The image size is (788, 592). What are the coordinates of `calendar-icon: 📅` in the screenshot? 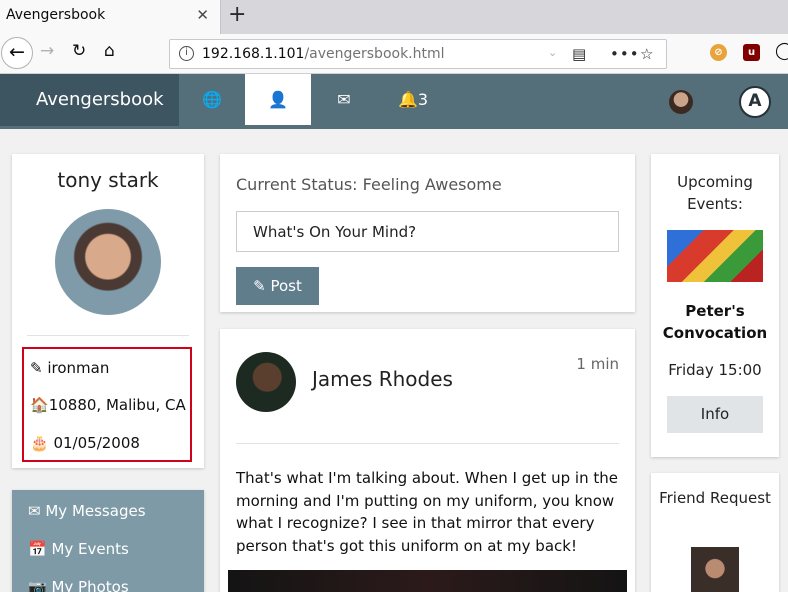 It's located at (37, 549).